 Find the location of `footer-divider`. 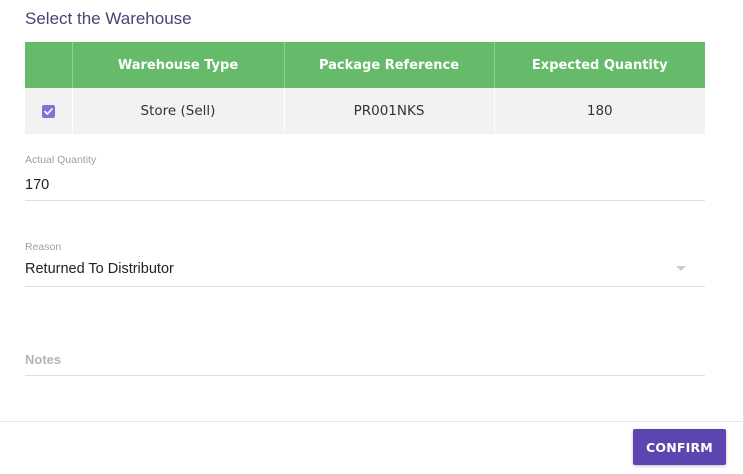

footer-divider is located at coordinates (372, 421).